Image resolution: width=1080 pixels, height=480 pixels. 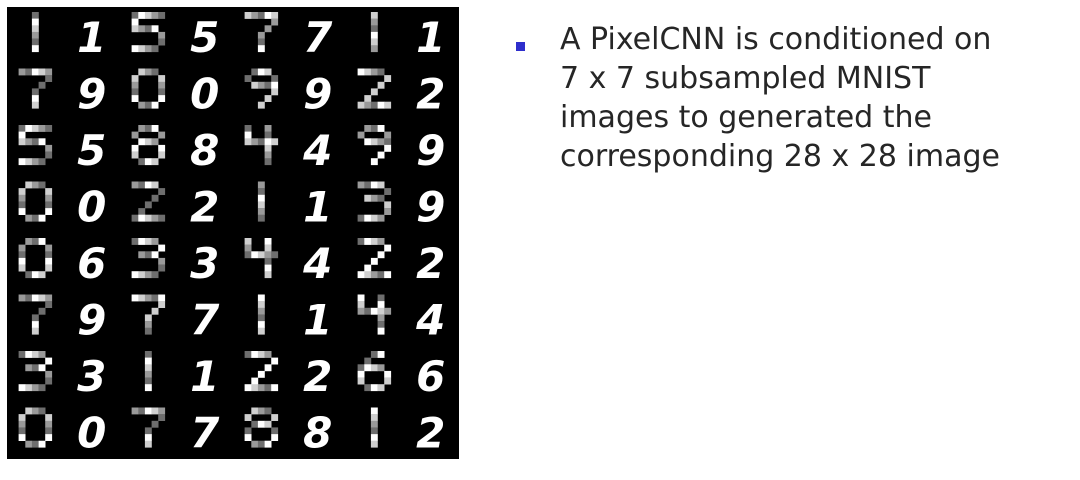 I want to click on bullet-line: A PixelCNN is conditioned on, so click(x=776, y=39).